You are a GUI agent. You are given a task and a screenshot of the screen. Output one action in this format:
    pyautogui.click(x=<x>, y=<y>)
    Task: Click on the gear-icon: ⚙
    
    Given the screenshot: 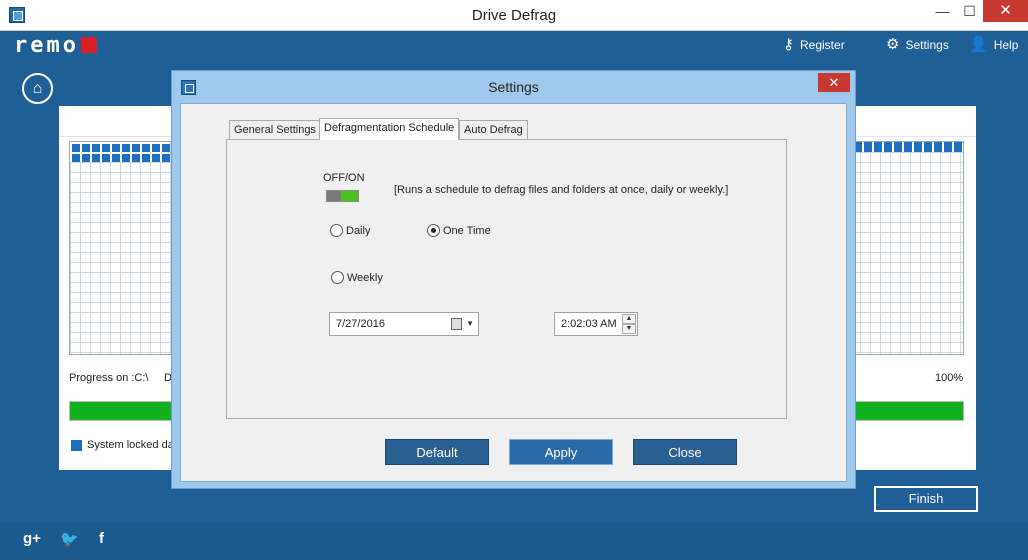 What is the action you would take?
    pyautogui.click(x=893, y=44)
    